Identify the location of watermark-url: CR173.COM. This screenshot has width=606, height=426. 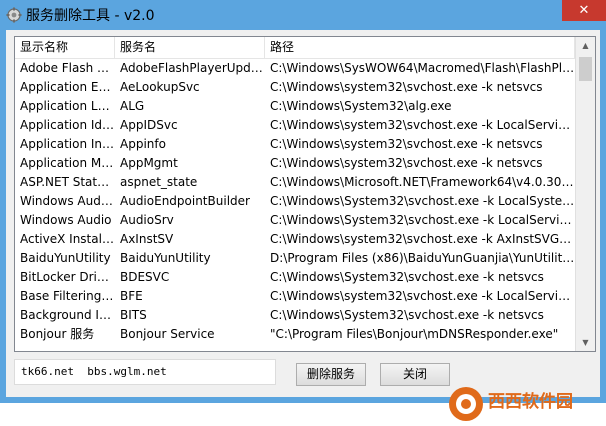
(531, 419).